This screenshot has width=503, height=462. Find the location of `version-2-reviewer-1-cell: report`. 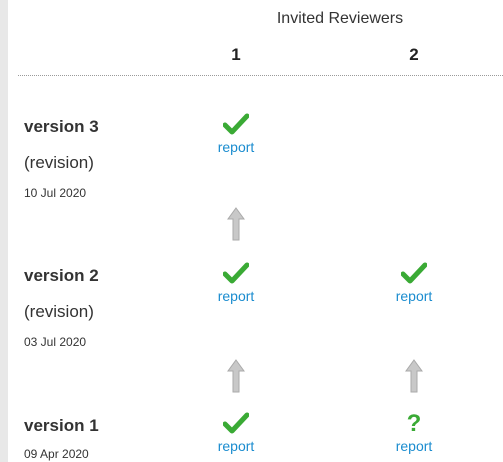

version-2-reviewer-1-cell: report is located at coordinates (236, 283).